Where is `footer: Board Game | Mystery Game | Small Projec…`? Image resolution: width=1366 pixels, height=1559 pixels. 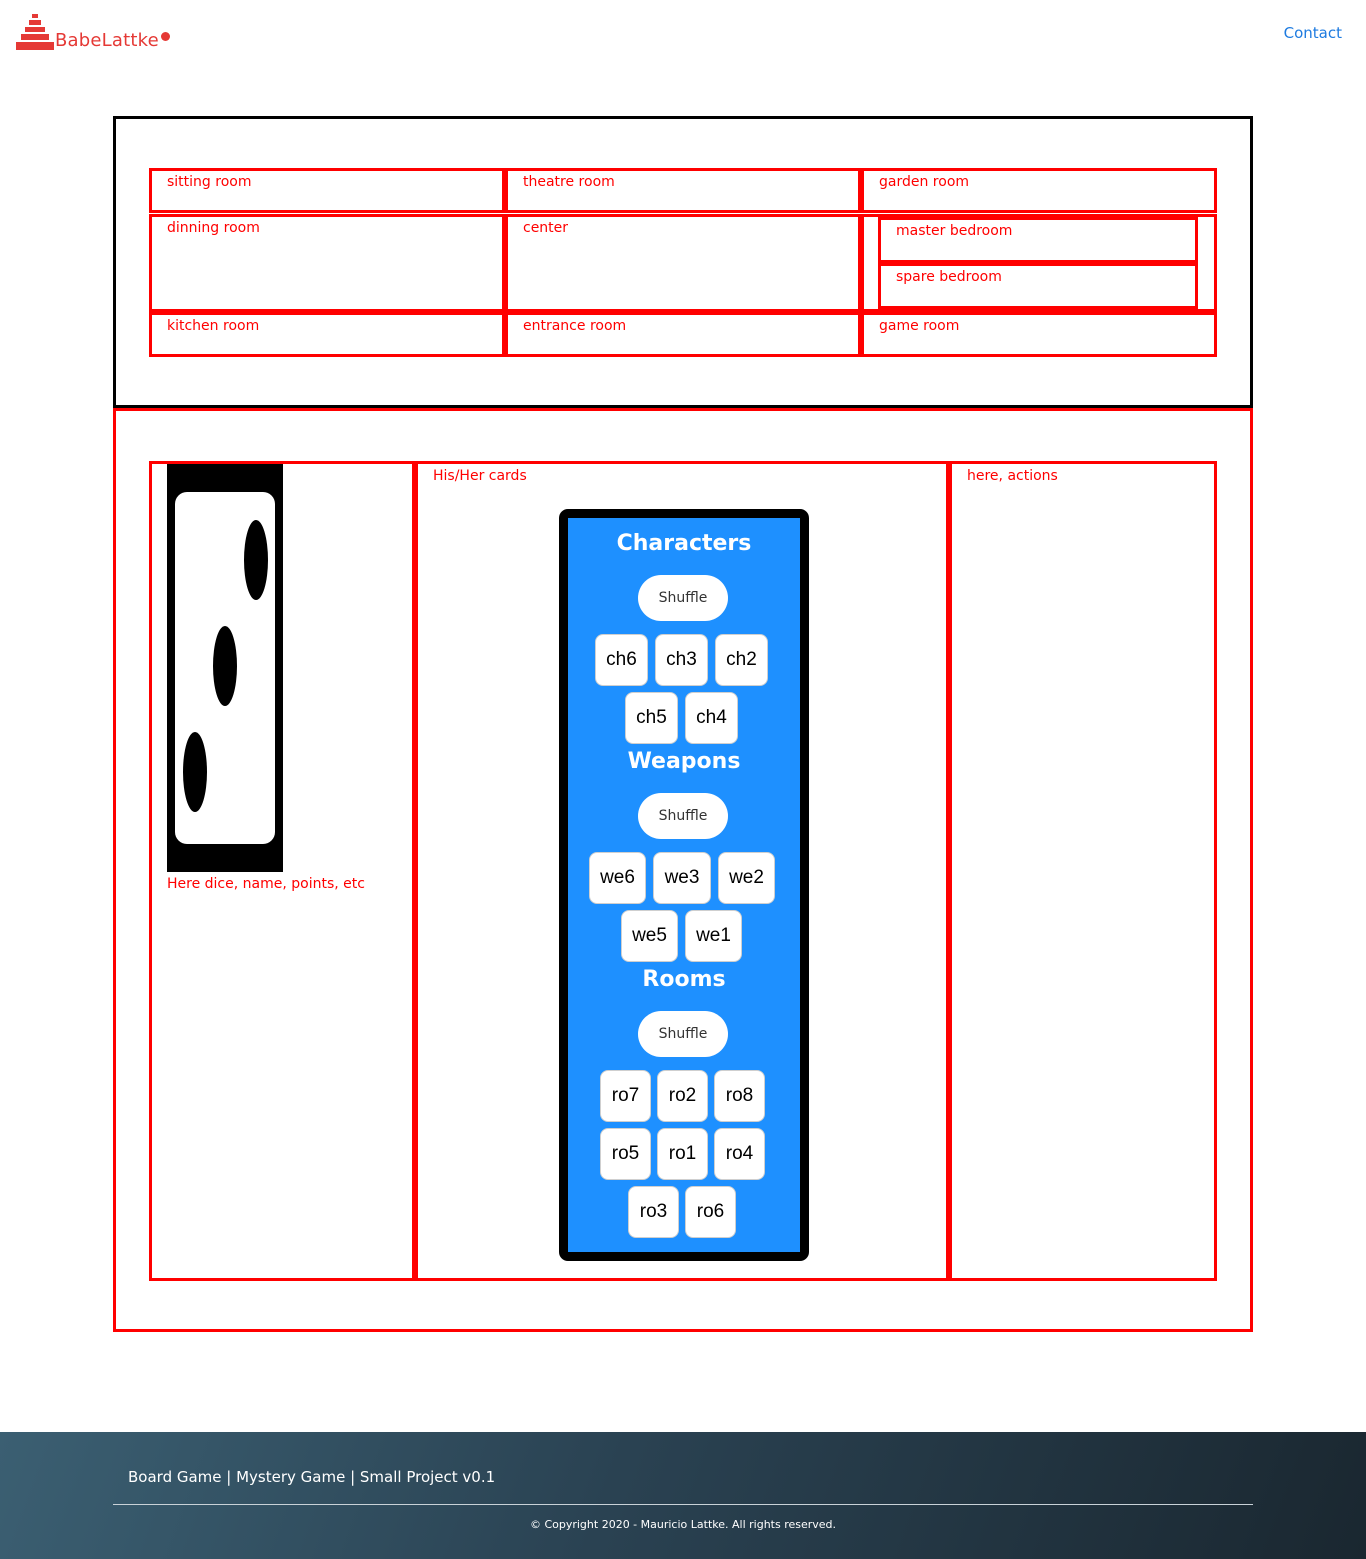
footer: Board Game | Mystery Game | Small Projec… is located at coordinates (683, 1495).